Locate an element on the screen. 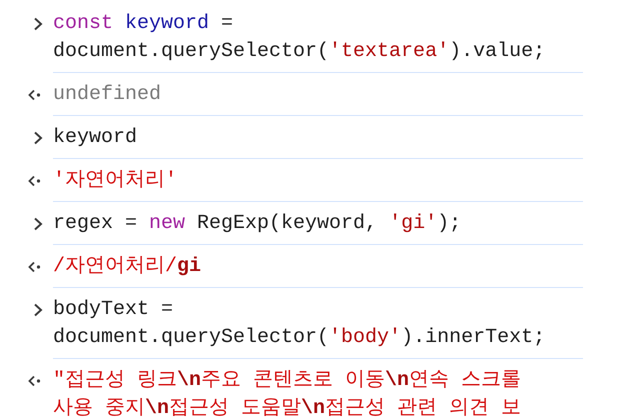 Image resolution: width=636 pixels, height=420 pixels. code-line: regex = new RegExp(keyword, 'gi'); is located at coordinates (257, 224).